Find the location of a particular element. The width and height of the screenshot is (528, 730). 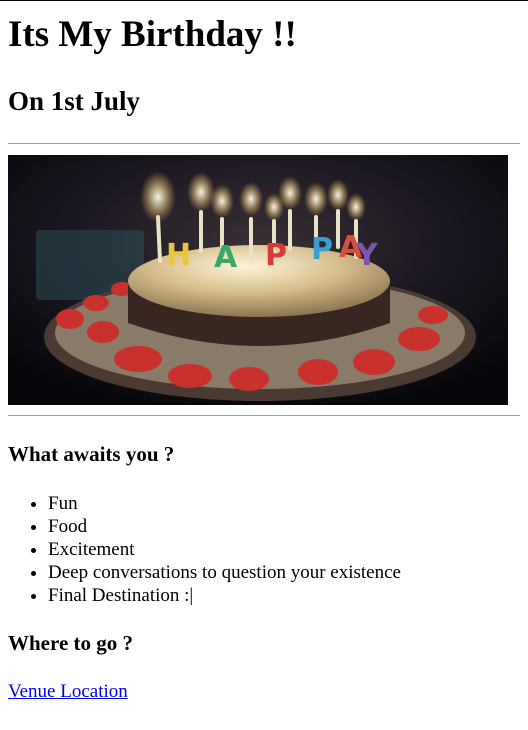

list-item: Final Destination :| is located at coordinates (284, 595).